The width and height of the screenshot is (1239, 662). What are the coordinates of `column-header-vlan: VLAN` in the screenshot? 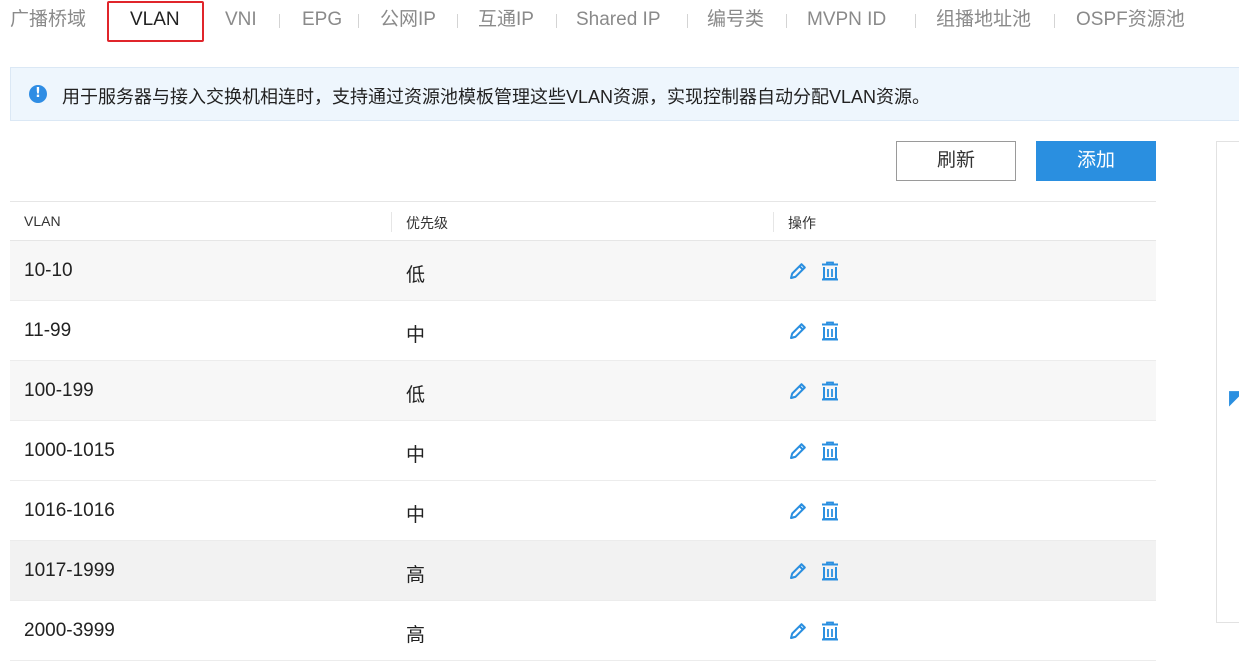 It's located at (42, 221).